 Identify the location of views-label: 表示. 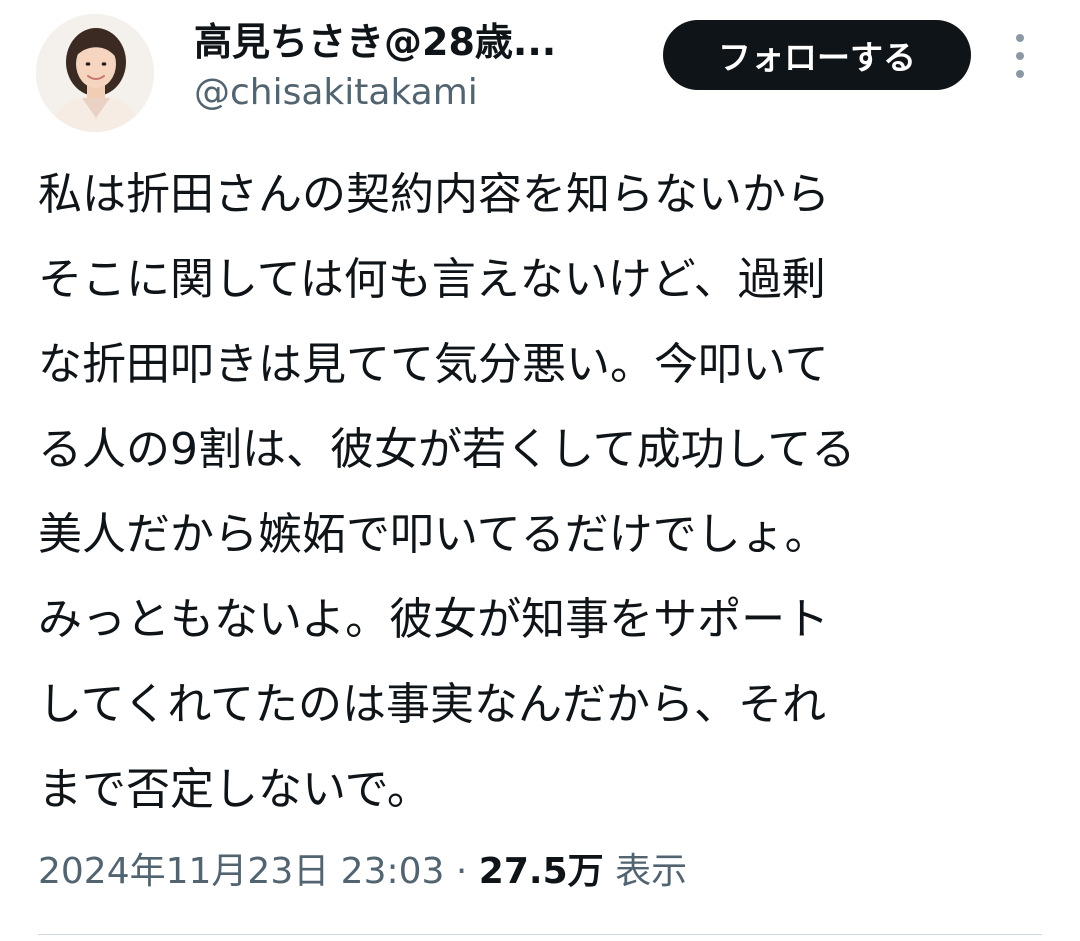
(651, 871).